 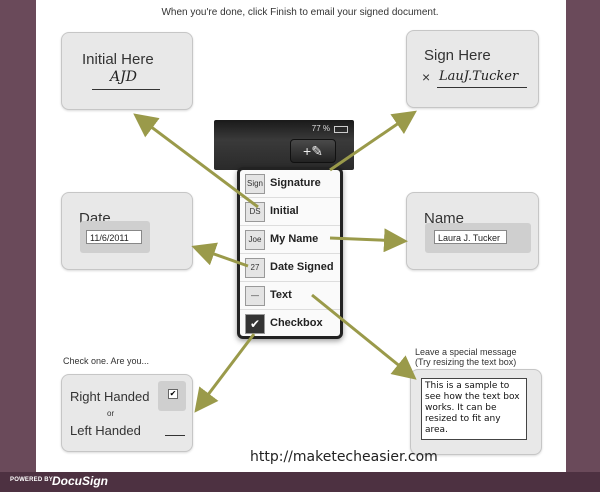 I want to click on arrow-to-date, so click(x=220, y=255).